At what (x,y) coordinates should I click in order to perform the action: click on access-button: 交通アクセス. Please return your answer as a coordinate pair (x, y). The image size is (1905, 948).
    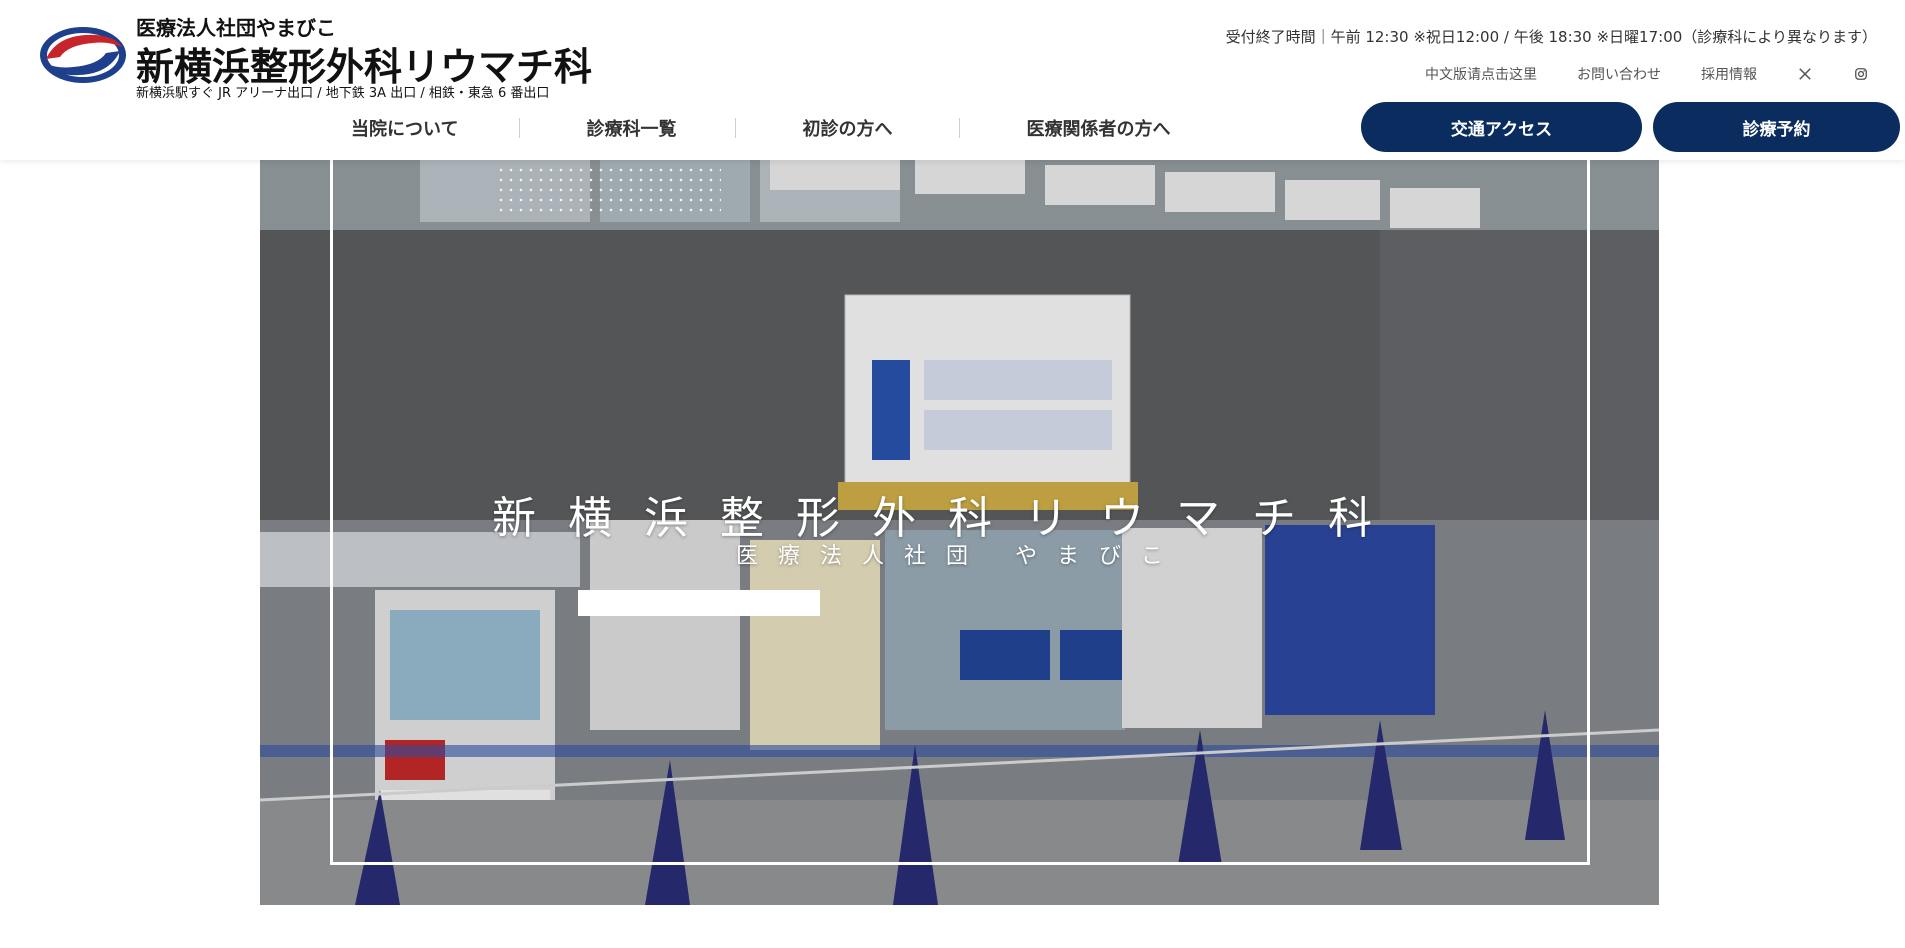
    Looking at the image, I should click on (1501, 127).